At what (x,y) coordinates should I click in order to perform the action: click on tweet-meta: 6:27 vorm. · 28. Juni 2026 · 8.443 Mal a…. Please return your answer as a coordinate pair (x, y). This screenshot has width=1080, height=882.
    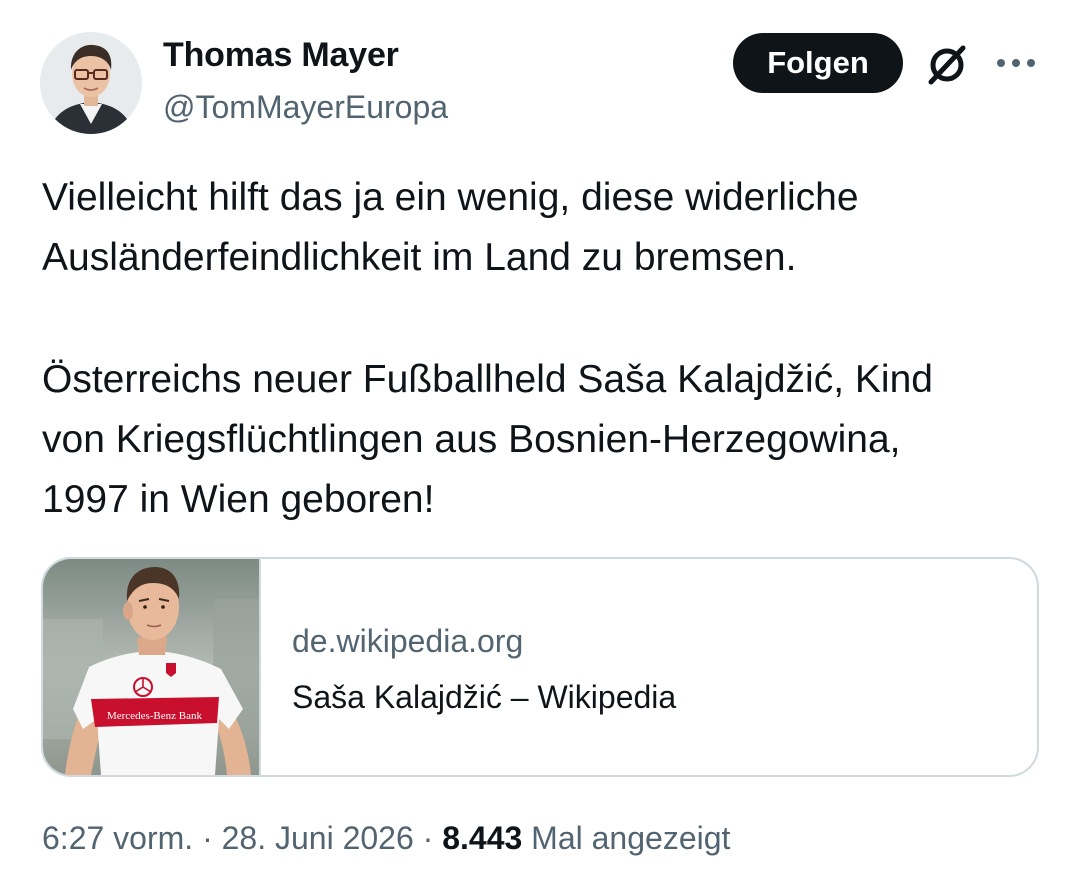
    Looking at the image, I should click on (386, 838).